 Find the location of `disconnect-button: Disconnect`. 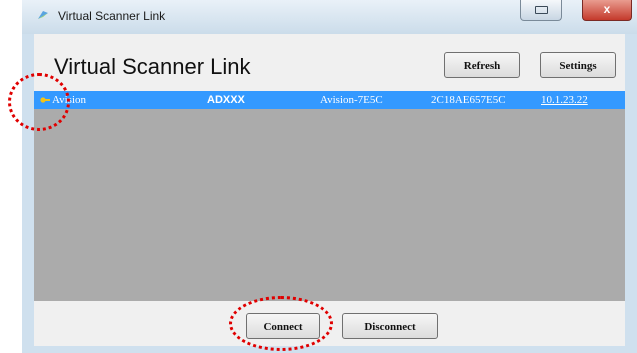

disconnect-button: Disconnect is located at coordinates (390, 326).